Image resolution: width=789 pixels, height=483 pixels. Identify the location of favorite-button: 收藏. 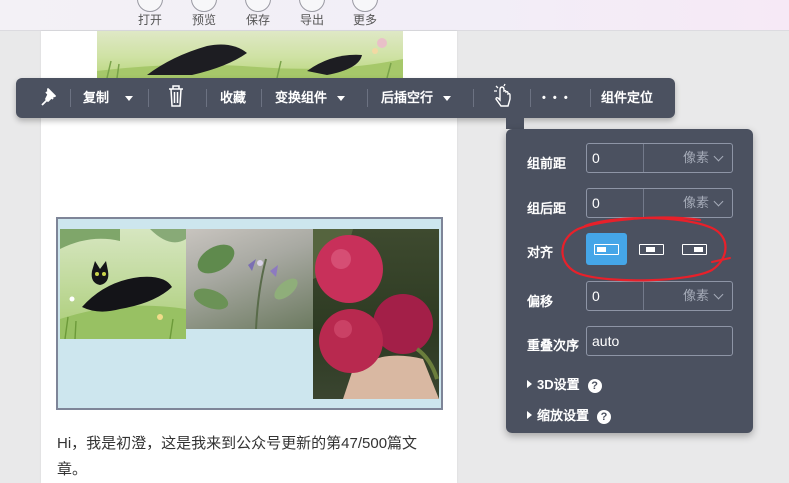
(233, 98).